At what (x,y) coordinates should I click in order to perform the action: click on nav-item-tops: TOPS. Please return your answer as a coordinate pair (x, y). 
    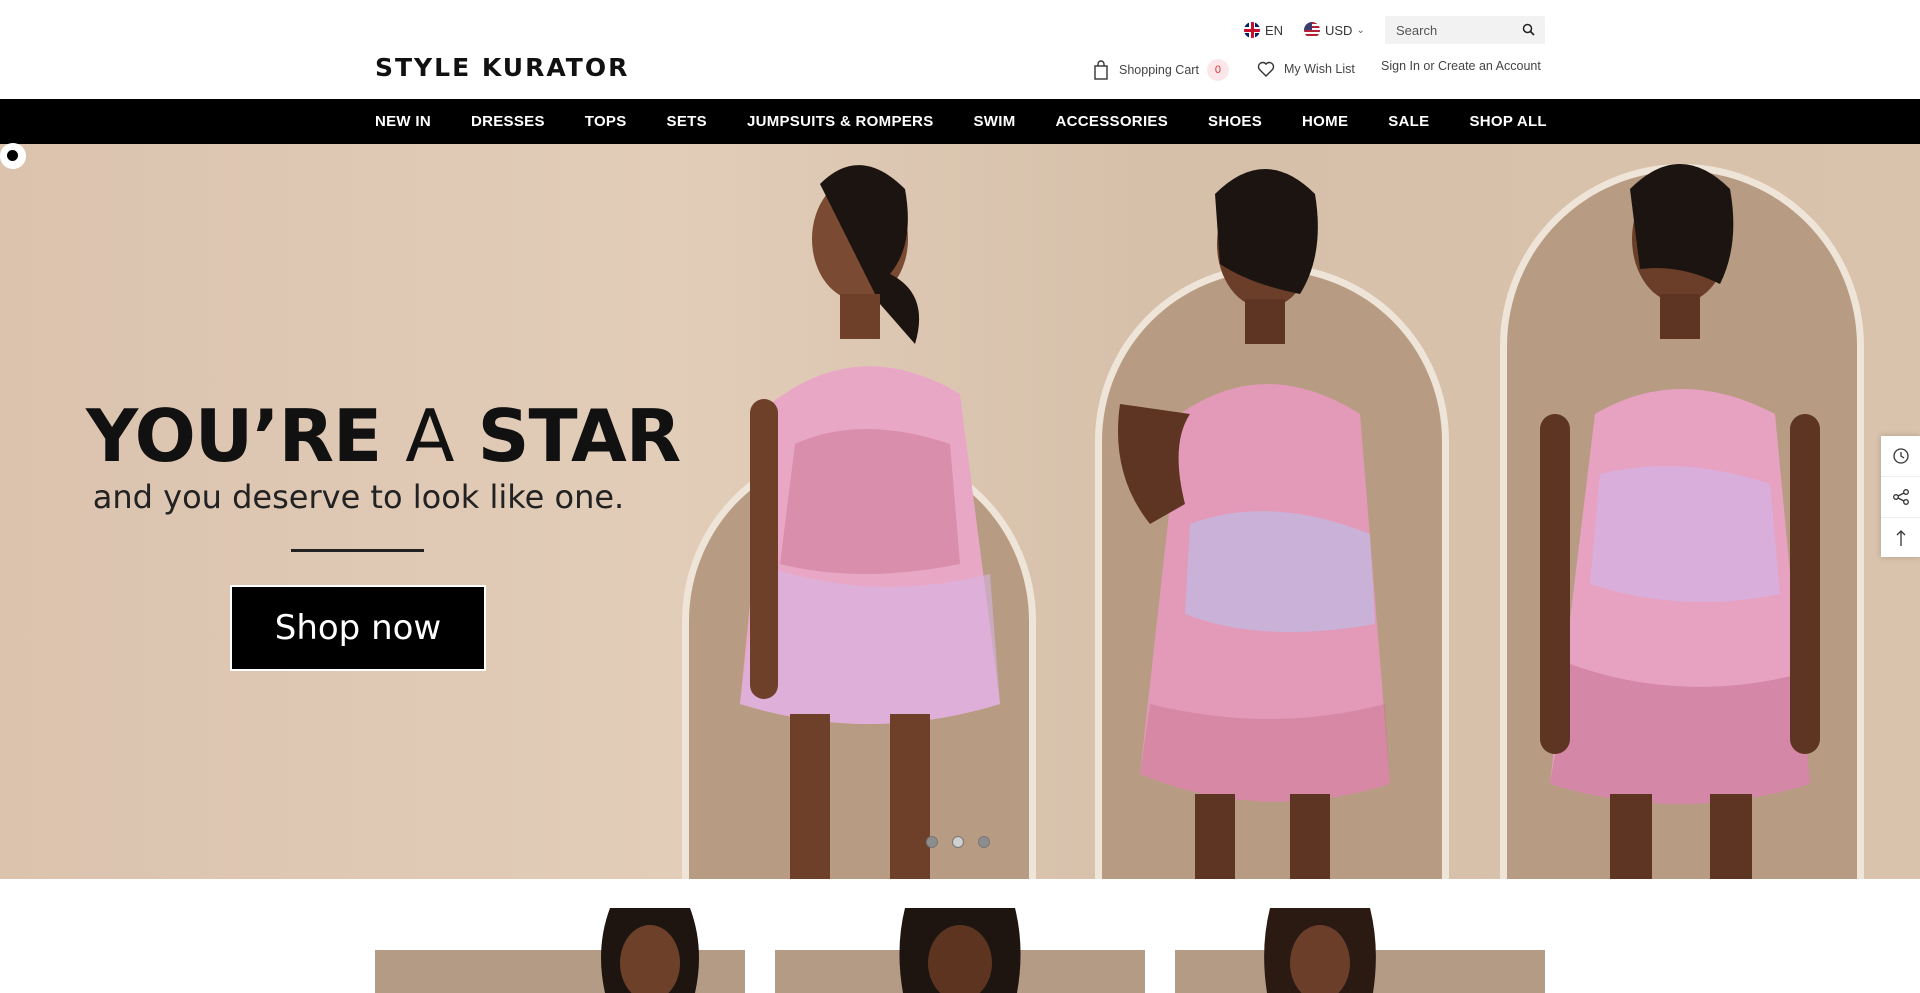
    Looking at the image, I should click on (606, 121).